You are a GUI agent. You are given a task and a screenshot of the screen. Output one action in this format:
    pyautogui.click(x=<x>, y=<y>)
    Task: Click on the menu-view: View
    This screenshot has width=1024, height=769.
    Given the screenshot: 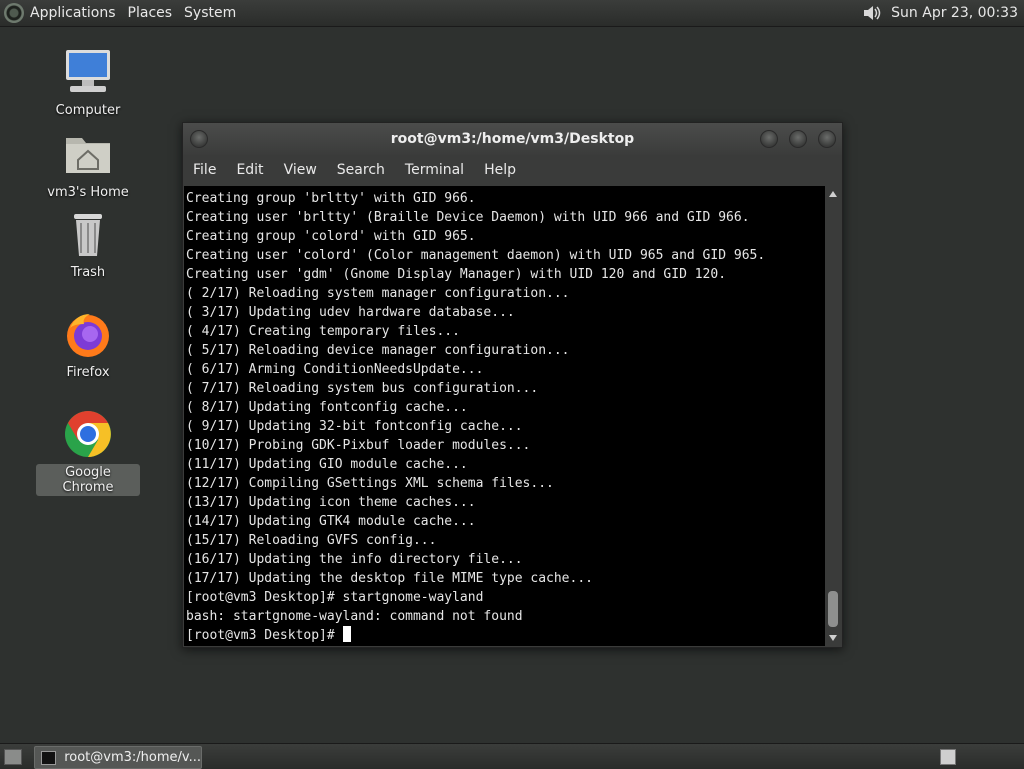 What is the action you would take?
    pyautogui.click(x=300, y=170)
    